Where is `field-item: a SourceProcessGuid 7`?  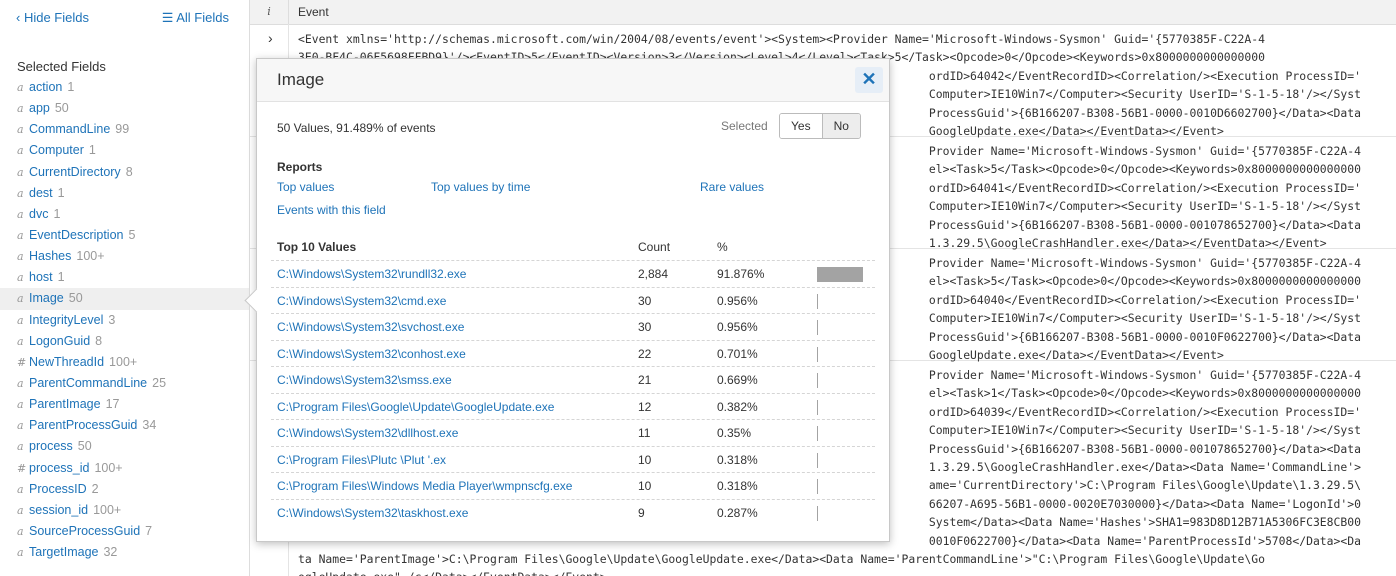 field-item: a SourceProcessGuid 7 is located at coordinates (124, 531).